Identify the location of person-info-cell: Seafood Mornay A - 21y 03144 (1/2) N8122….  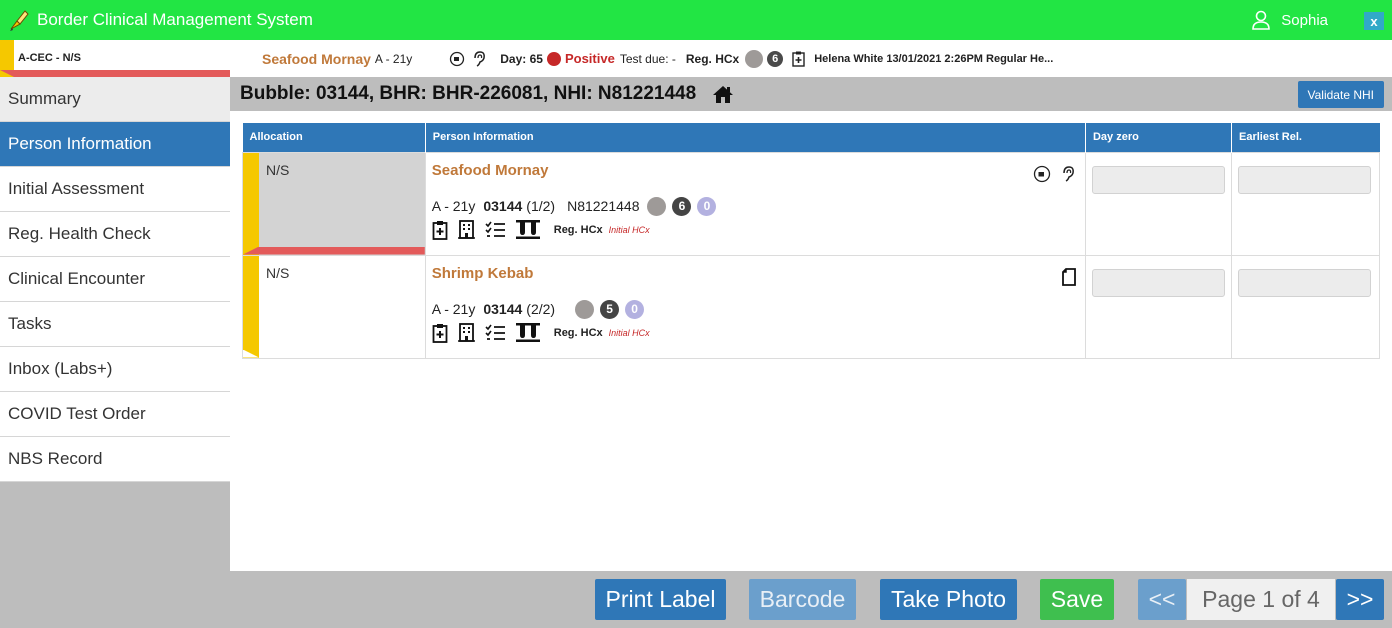
(755, 203).